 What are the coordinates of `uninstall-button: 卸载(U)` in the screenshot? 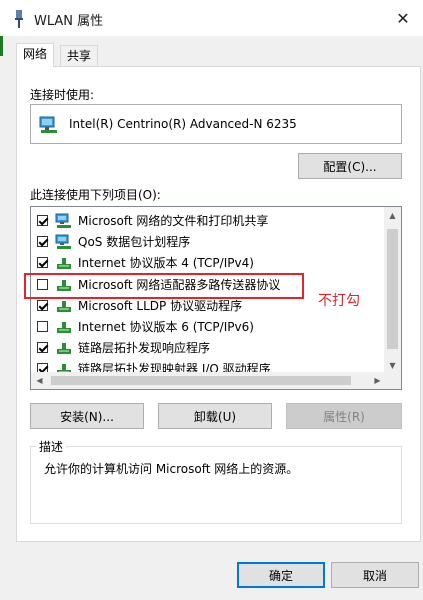 It's located at (215, 416).